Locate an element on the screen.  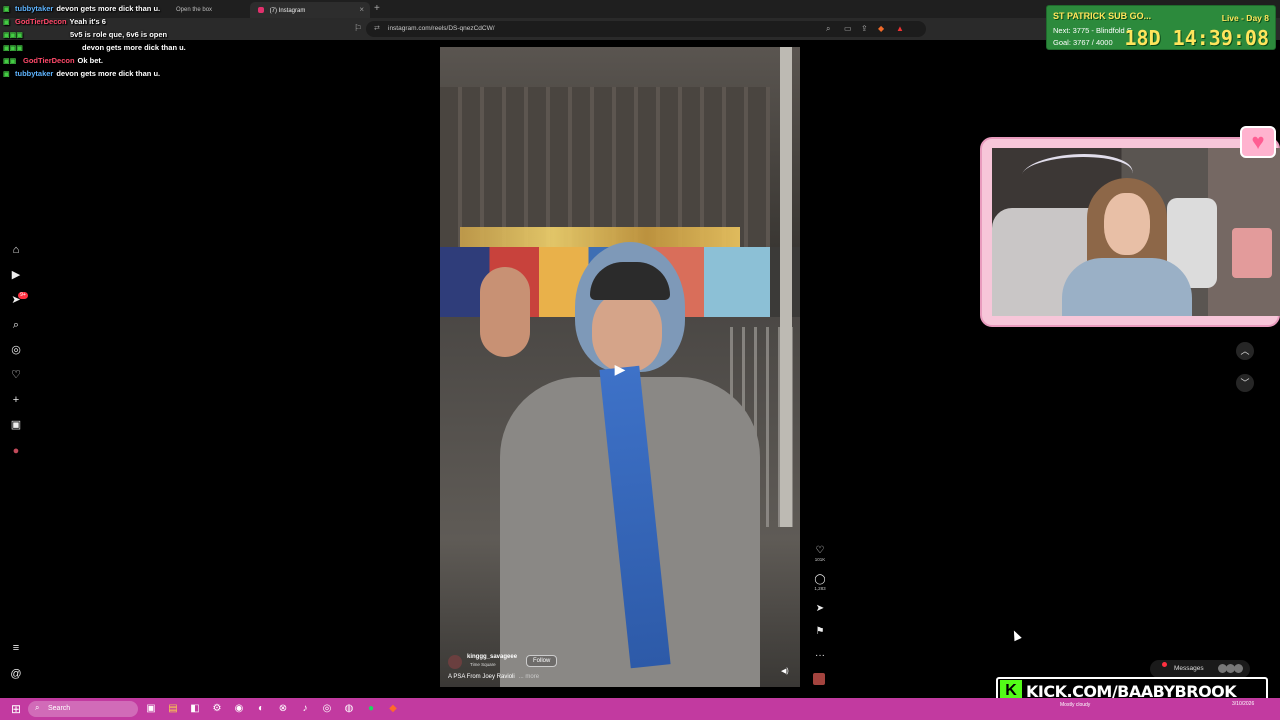
more-options: ··· is located at coordinates (820, 656).